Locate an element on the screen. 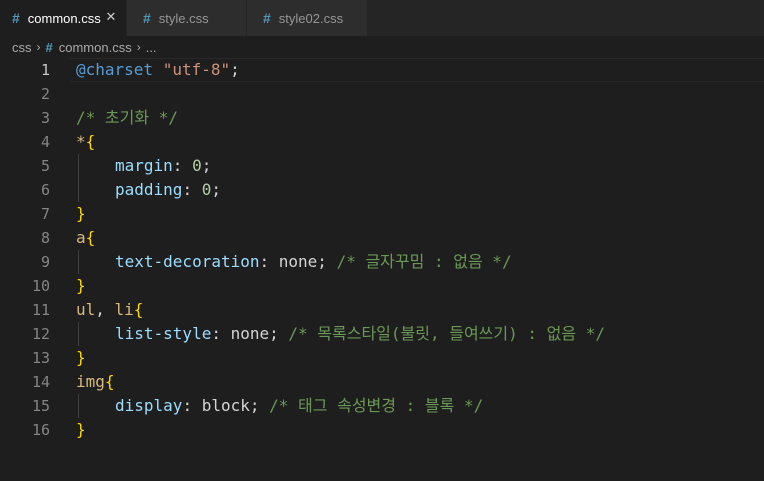  line-number: 6 is located at coordinates (45, 190).